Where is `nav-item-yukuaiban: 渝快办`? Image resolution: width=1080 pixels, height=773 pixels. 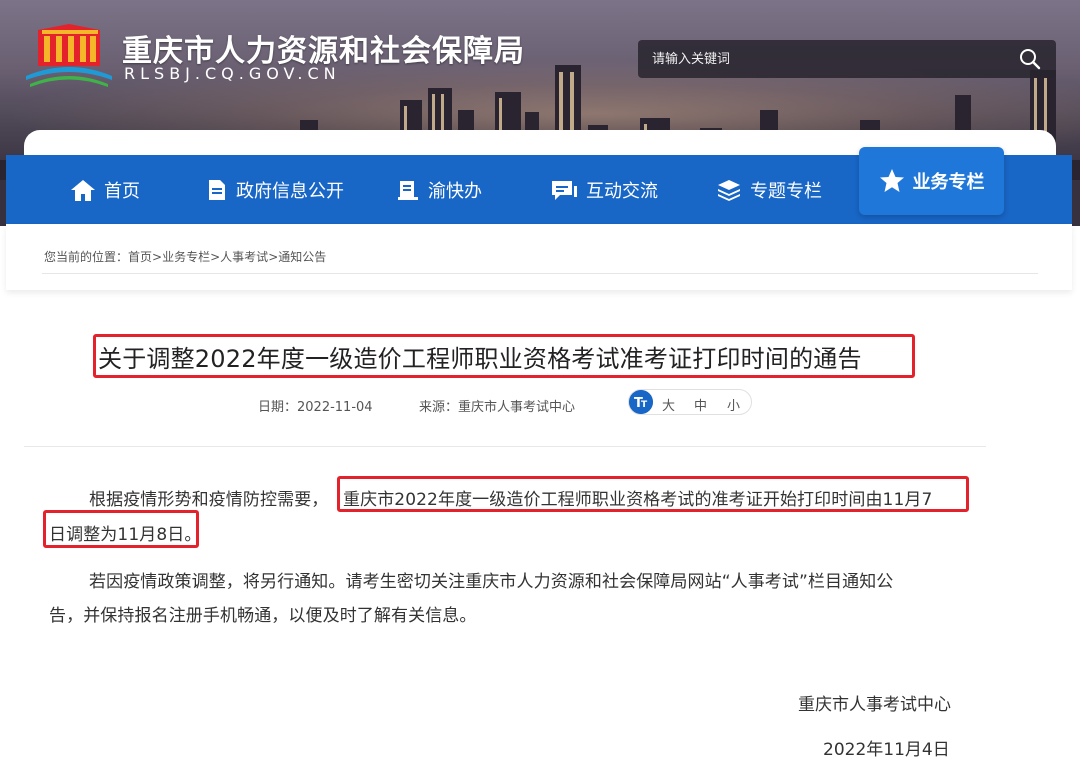
nav-item-yukuaiban: 渝快办 is located at coordinates (439, 189).